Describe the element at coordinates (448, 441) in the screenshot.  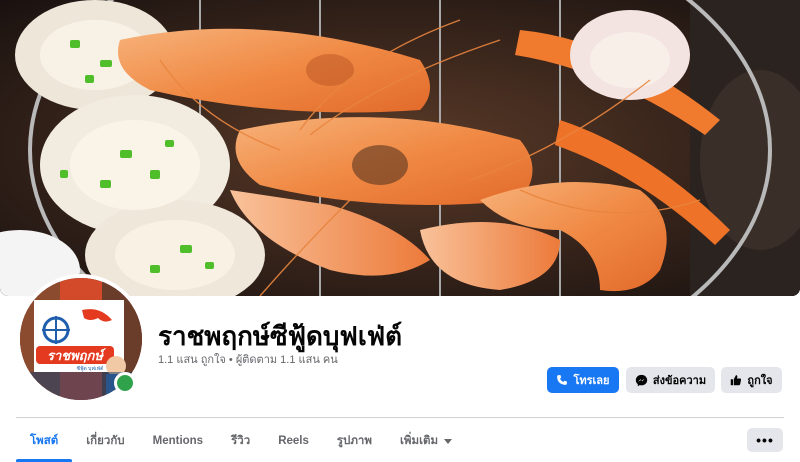
I see `caret-down-icon` at that location.